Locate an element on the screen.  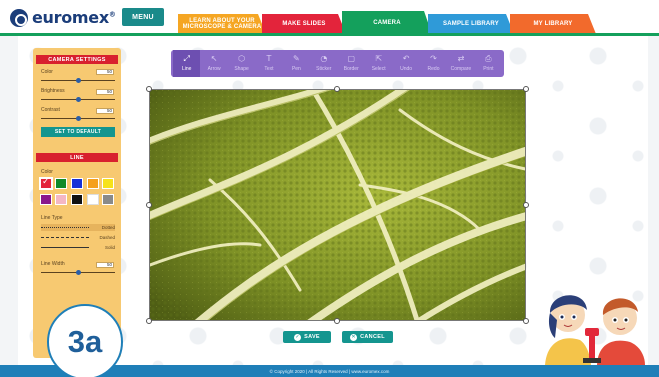
dotted-line-sample is located at coordinates (65, 227).